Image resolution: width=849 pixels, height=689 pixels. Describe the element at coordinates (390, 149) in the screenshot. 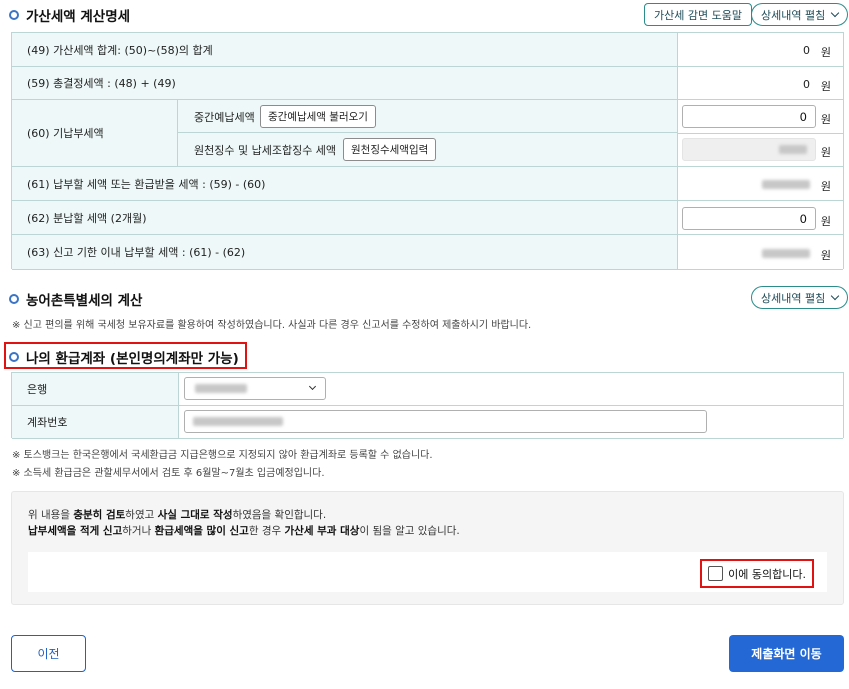

I see `withholding-tax-input-button: 원천징수세액입력` at that location.